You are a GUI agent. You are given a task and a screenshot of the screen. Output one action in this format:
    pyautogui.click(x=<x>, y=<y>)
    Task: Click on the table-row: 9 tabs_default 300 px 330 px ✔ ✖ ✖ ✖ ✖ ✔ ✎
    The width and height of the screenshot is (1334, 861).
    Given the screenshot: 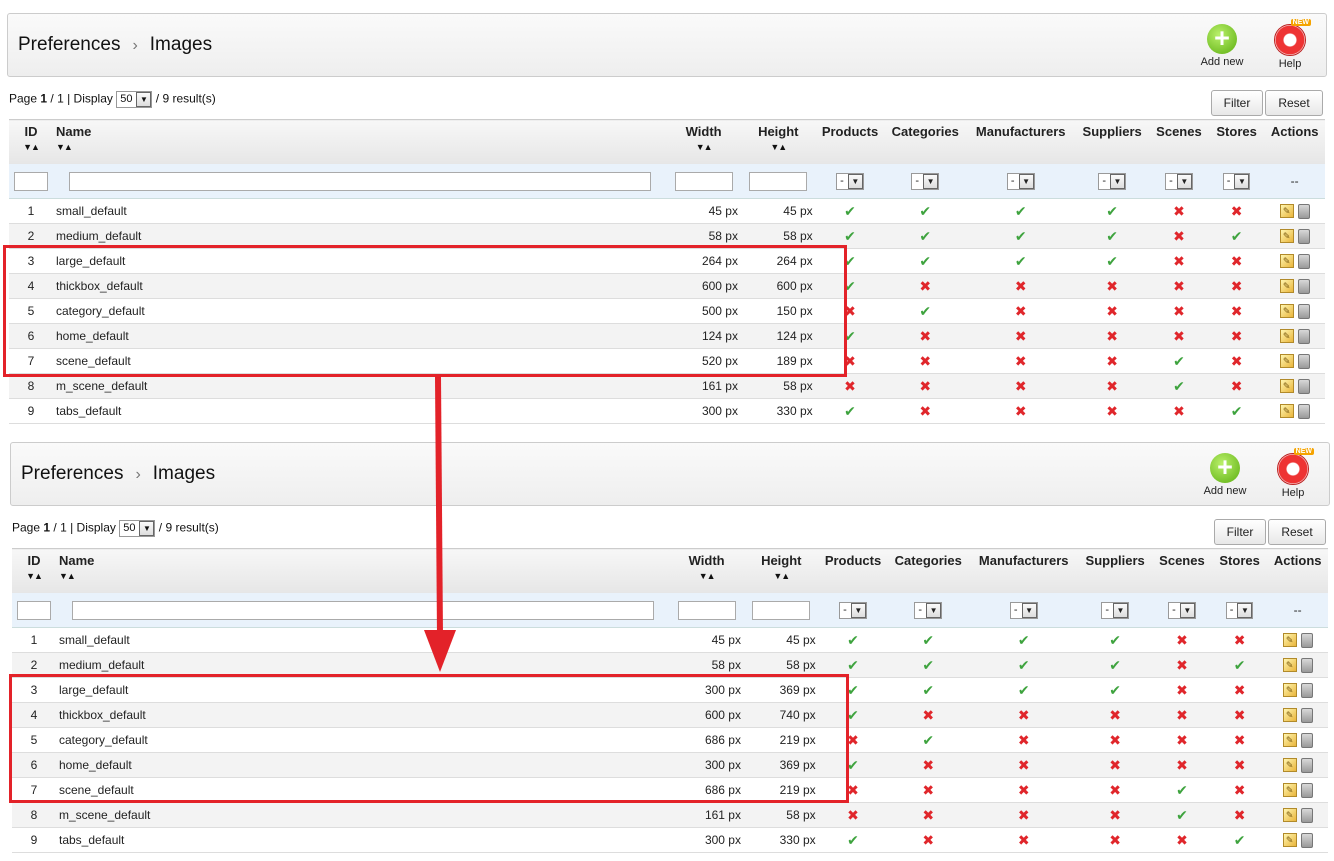 What is the action you would take?
    pyautogui.click(x=670, y=840)
    